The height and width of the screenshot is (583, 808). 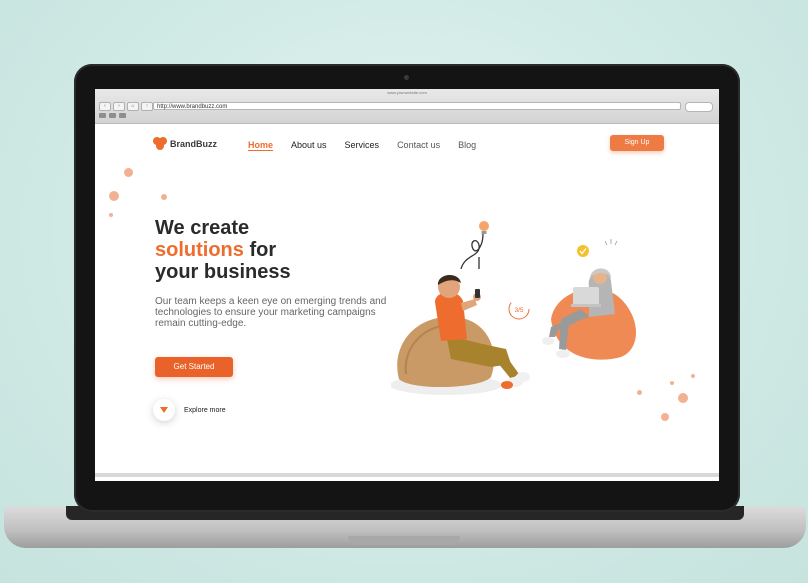 I want to click on nav-contact: Contact us, so click(x=418, y=145).